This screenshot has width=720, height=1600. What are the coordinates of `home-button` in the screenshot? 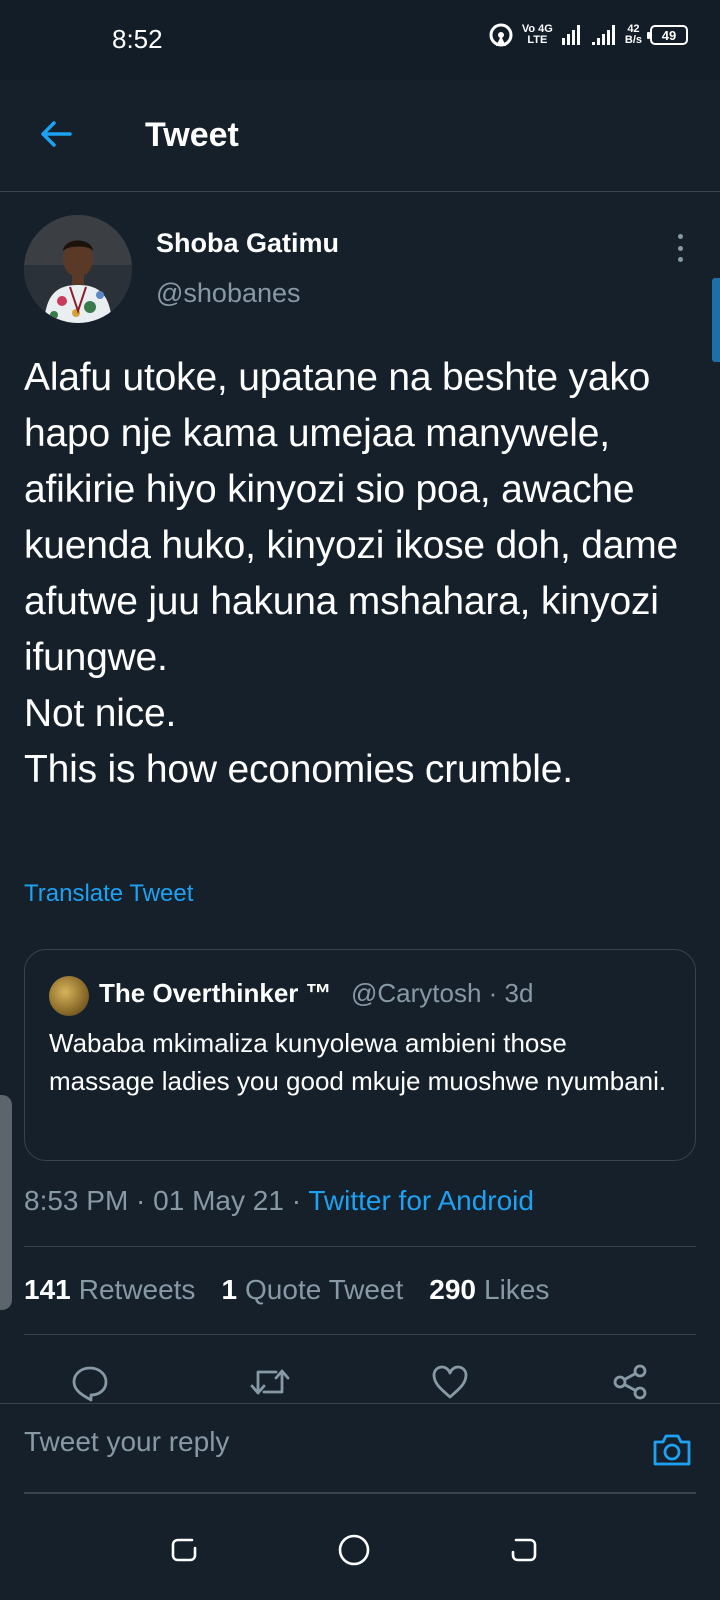 It's located at (354, 1550).